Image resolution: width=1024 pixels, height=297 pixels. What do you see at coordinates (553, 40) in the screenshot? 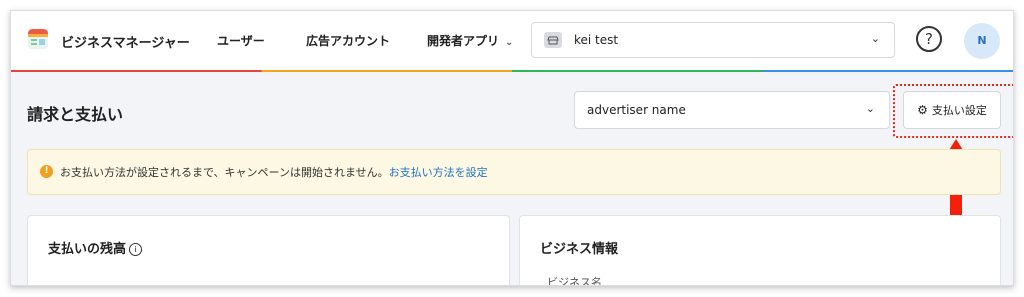
I see `store-icon` at bounding box center [553, 40].